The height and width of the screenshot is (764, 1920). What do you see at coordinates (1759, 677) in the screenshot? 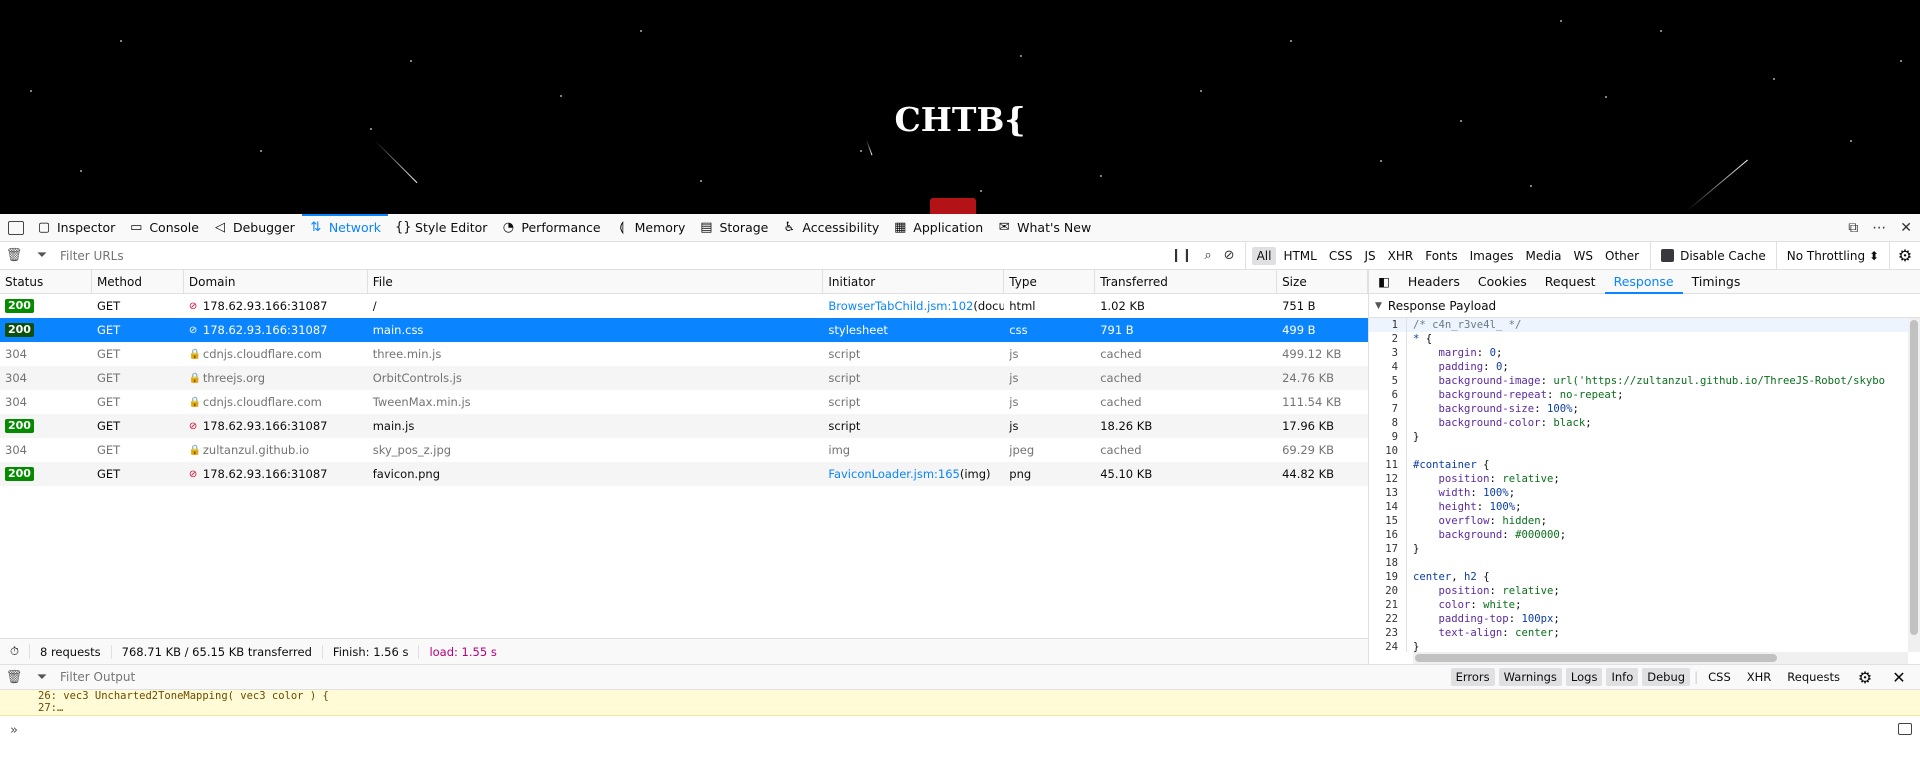
I see `console-type-xhr: XHR` at bounding box center [1759, 677].